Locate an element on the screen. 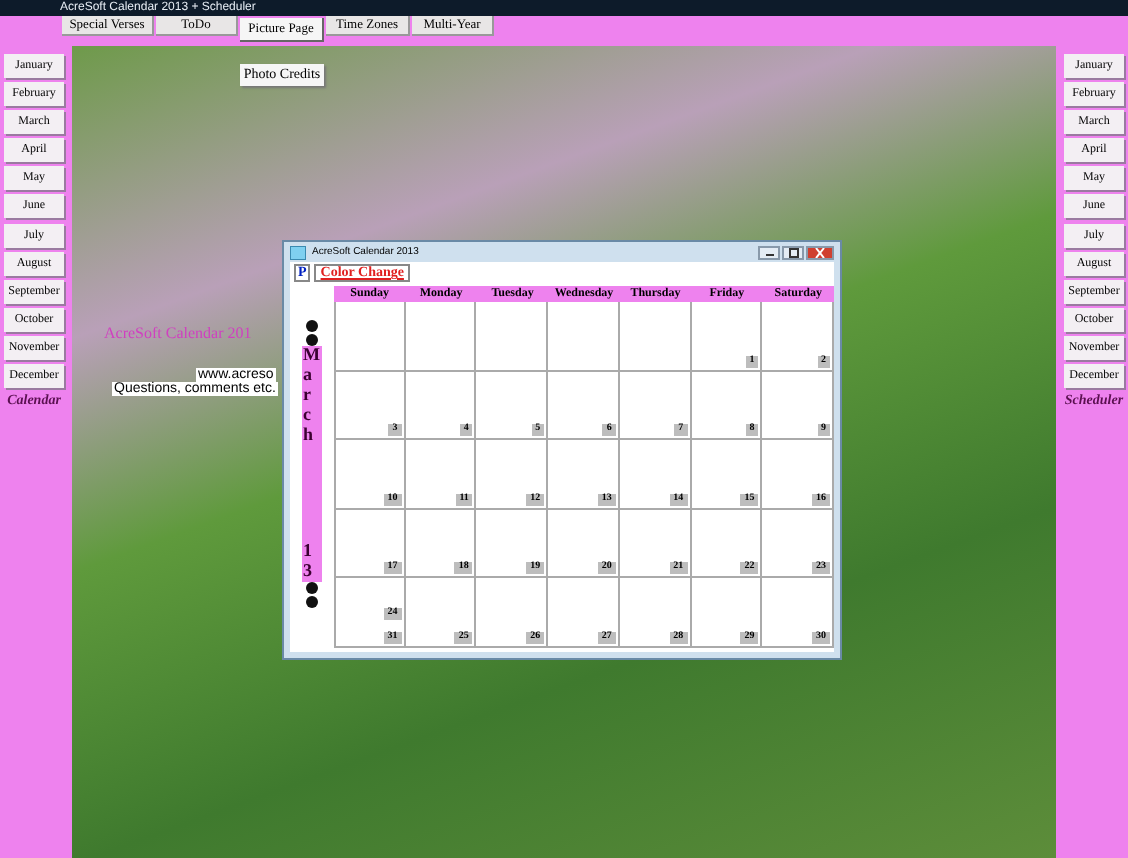 Image resolution: width=1128 pixels, height=858 pixels. close-button is located at coordinates (820, 252).